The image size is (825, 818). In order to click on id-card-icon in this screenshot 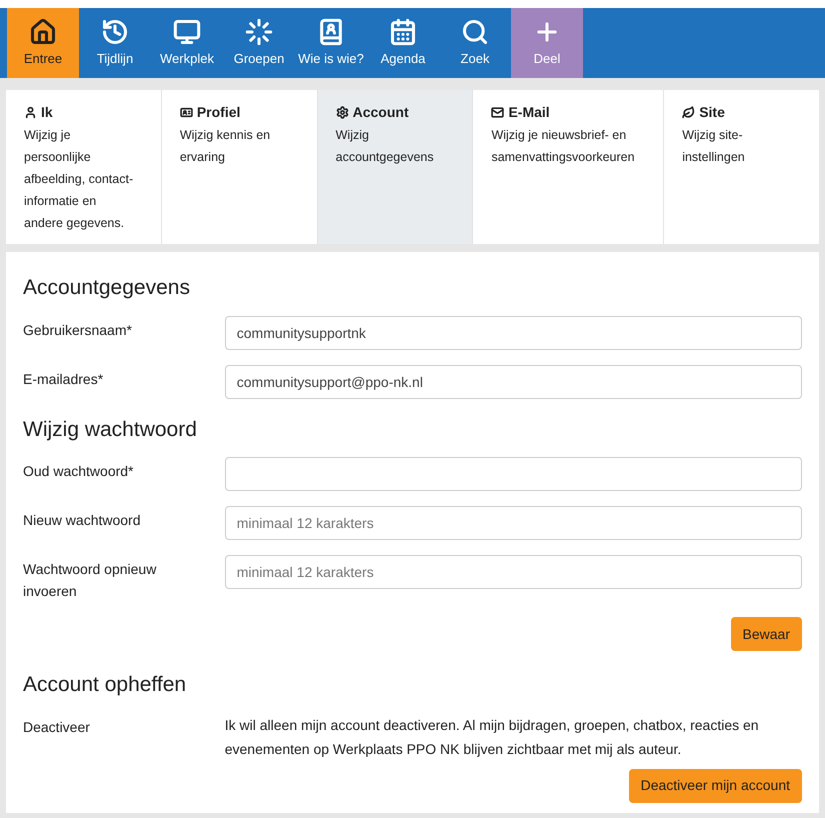, I will do `click(186, 112)`.